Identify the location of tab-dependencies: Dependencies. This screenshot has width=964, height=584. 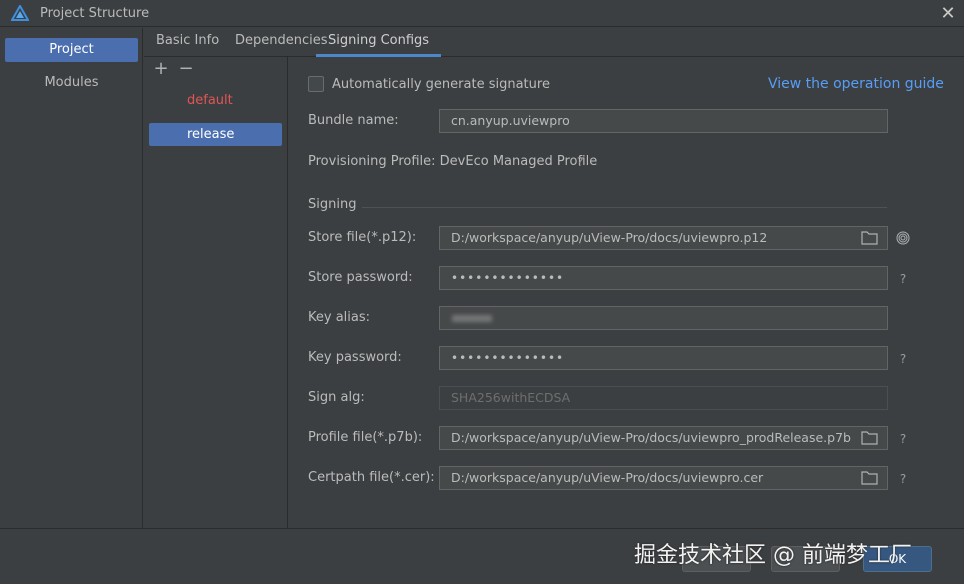
(281, 45).